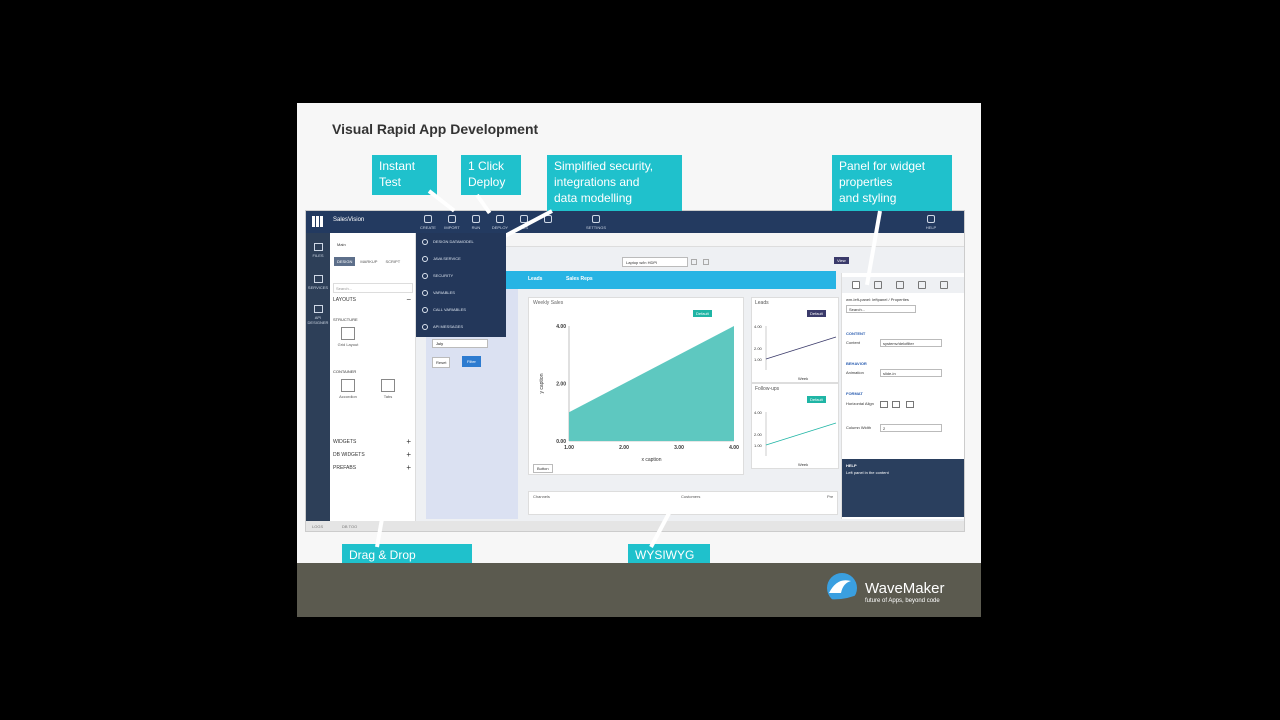  What do you see at coordinates (911, 343) in the screenshot?
I see `content-select: systemv/delofilter` at bounding box center [911, 343].